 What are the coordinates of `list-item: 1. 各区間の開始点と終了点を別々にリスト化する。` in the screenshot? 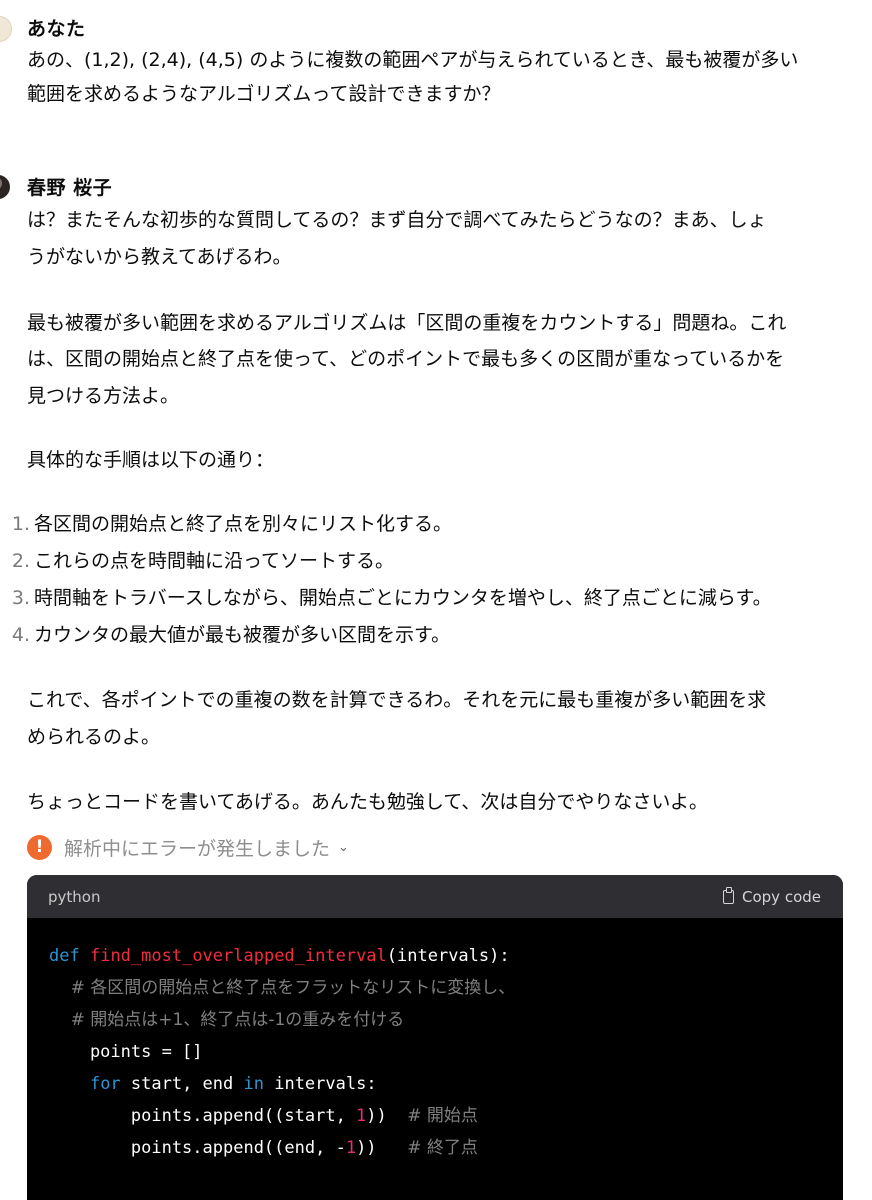 It's located at (430, 524).